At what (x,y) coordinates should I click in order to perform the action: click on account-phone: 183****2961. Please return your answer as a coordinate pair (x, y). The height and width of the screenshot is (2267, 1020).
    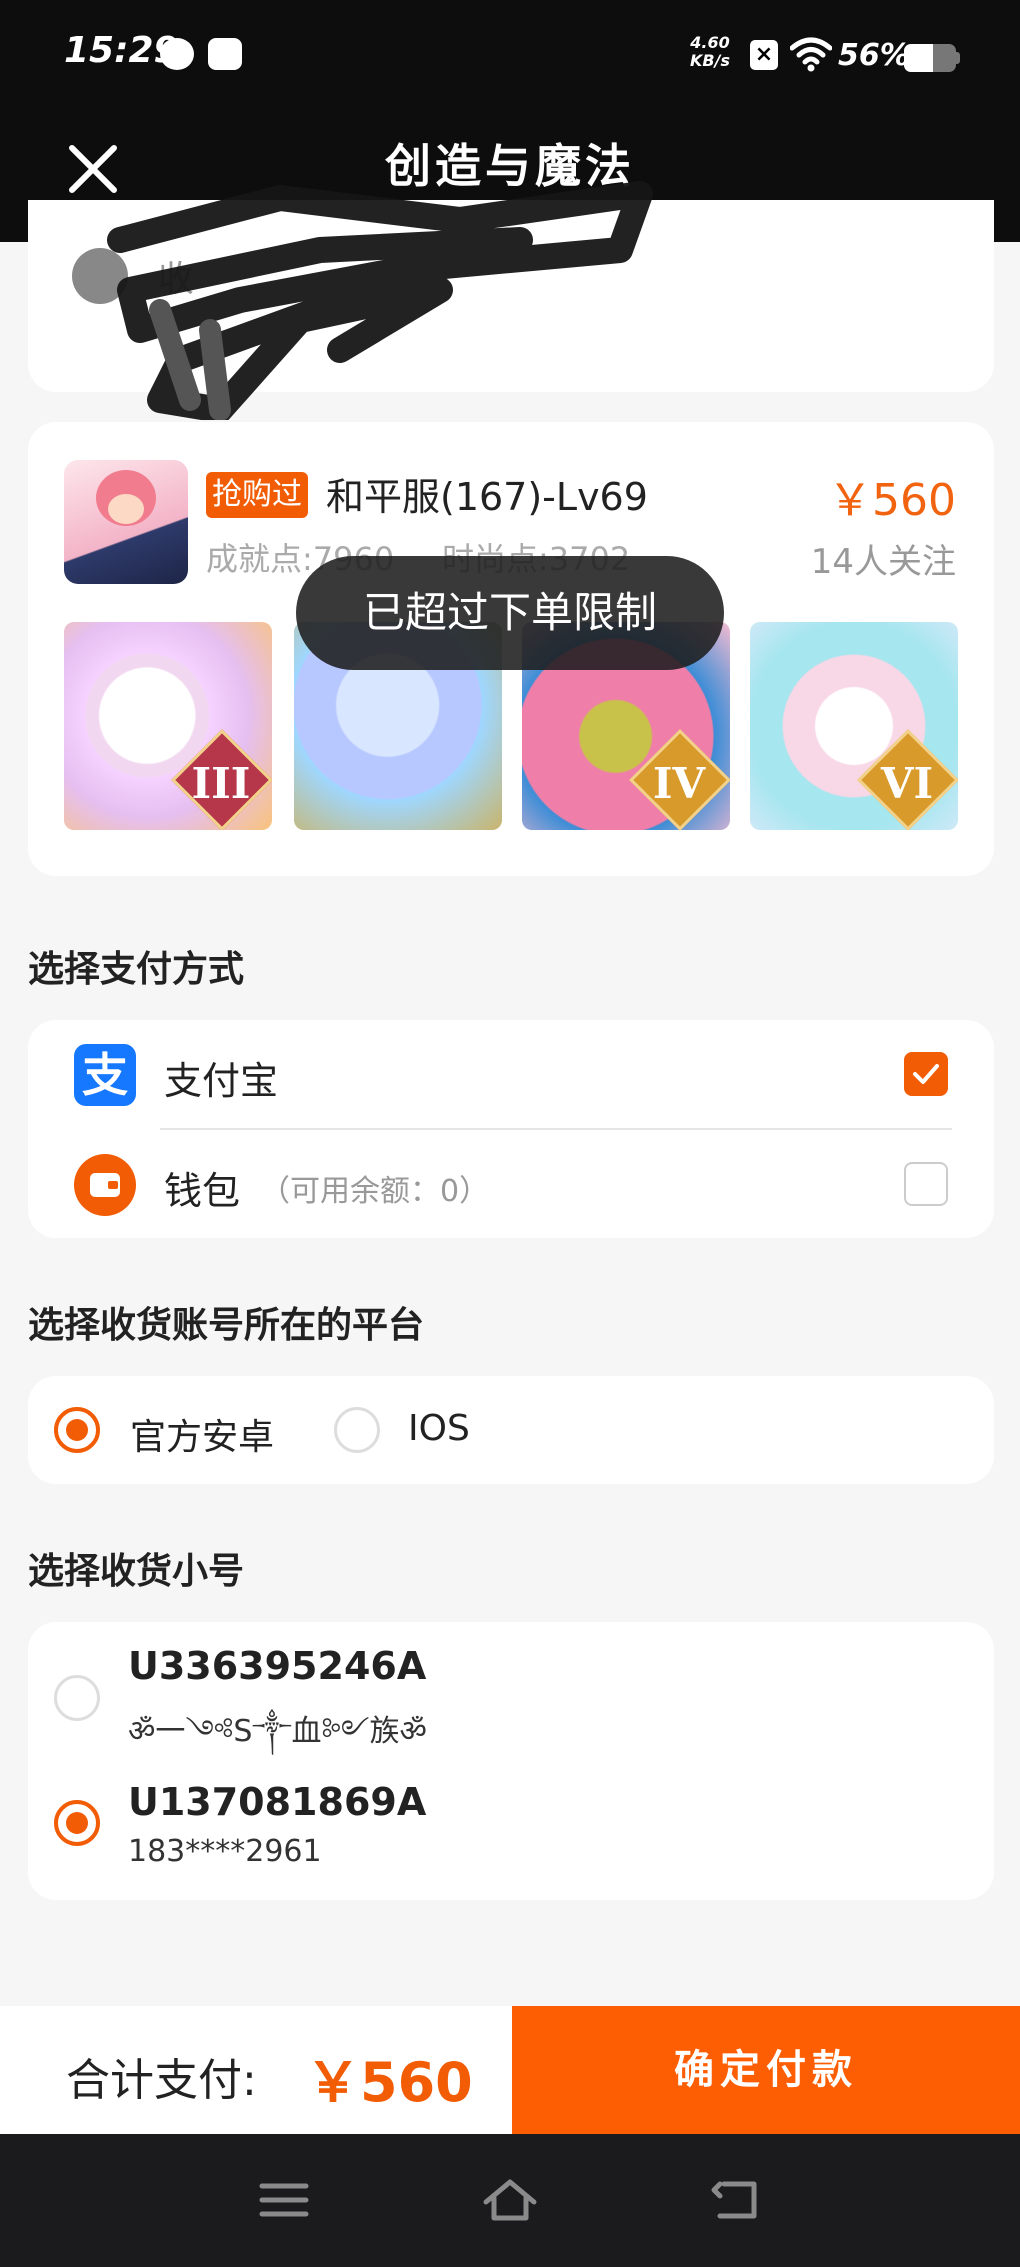
    Looking at the image, I should click on (225, 1851).